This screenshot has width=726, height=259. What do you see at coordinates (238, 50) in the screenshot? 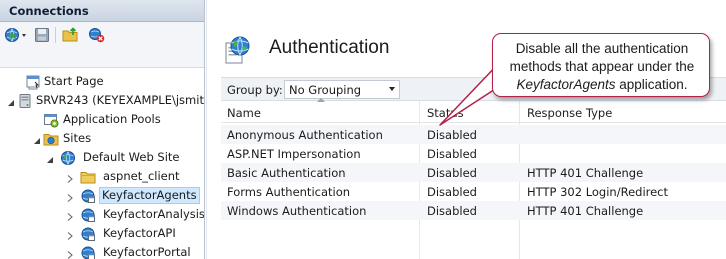
I see `authentication-icon` at bounding box center [238, 50].